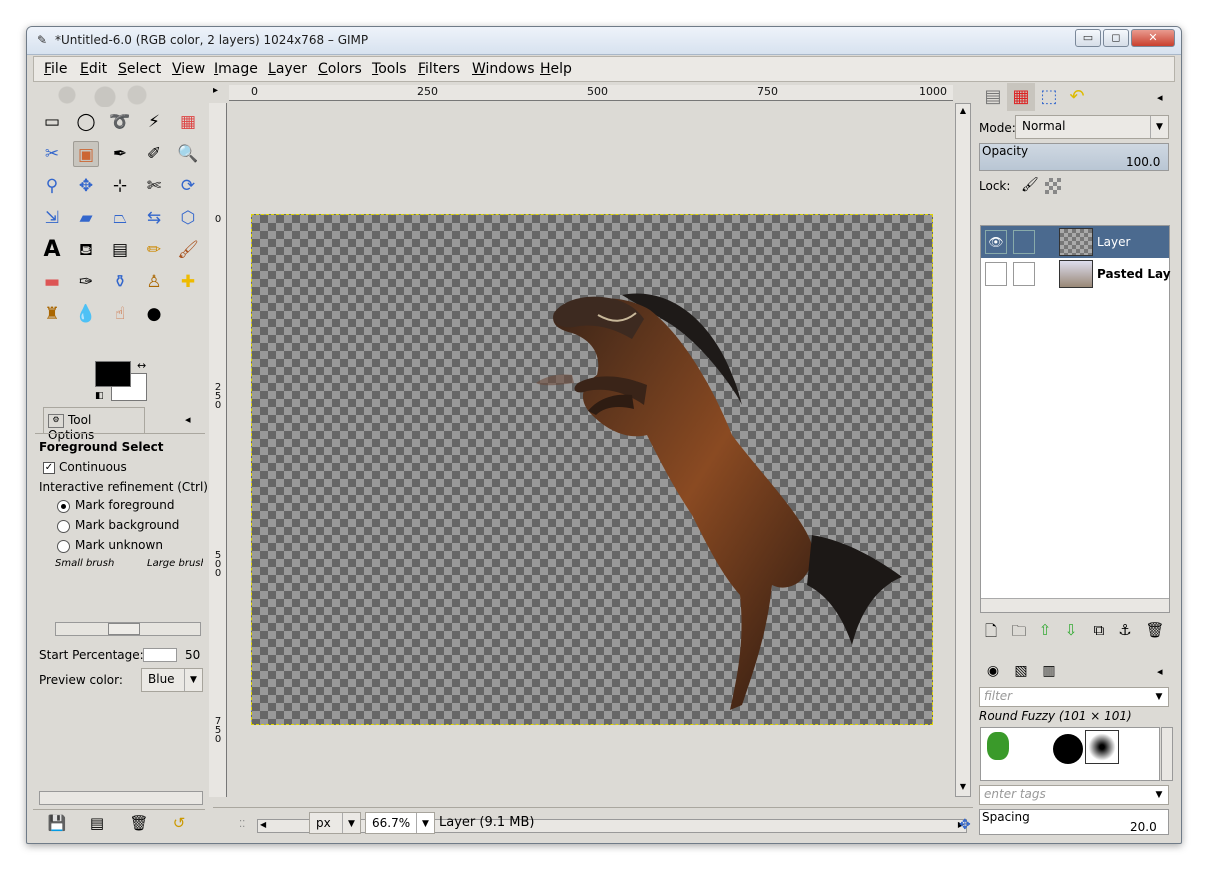 The height and width of the screenshot is (870, 1208). Describe the element at coordinates (1113, 242) in the screenshot. I see `layer-name: Layer` at that location.